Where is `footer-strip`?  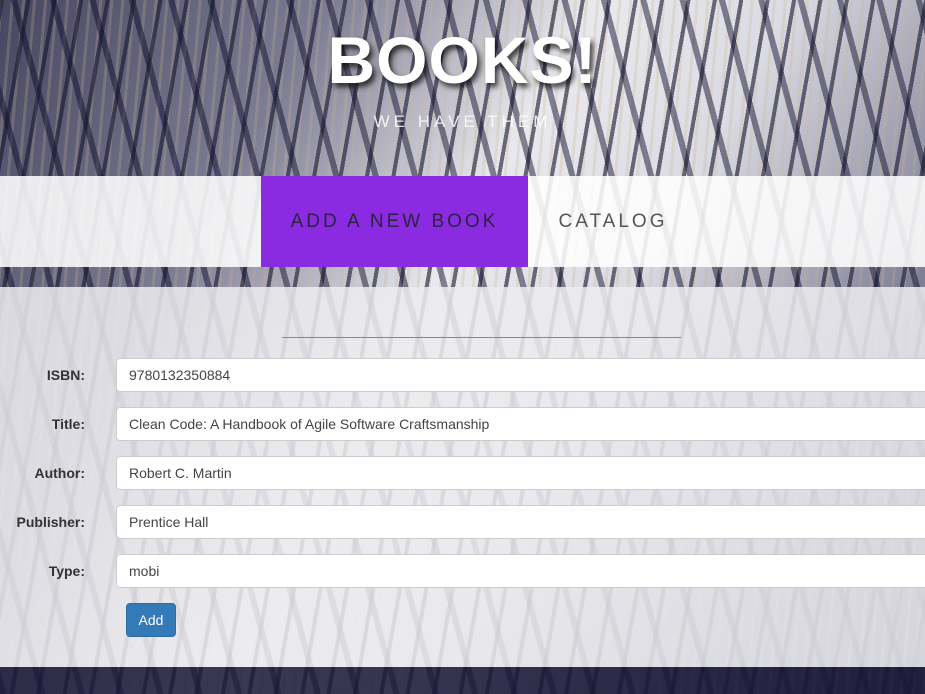
footer-strip is located at coordinates (462, 680).